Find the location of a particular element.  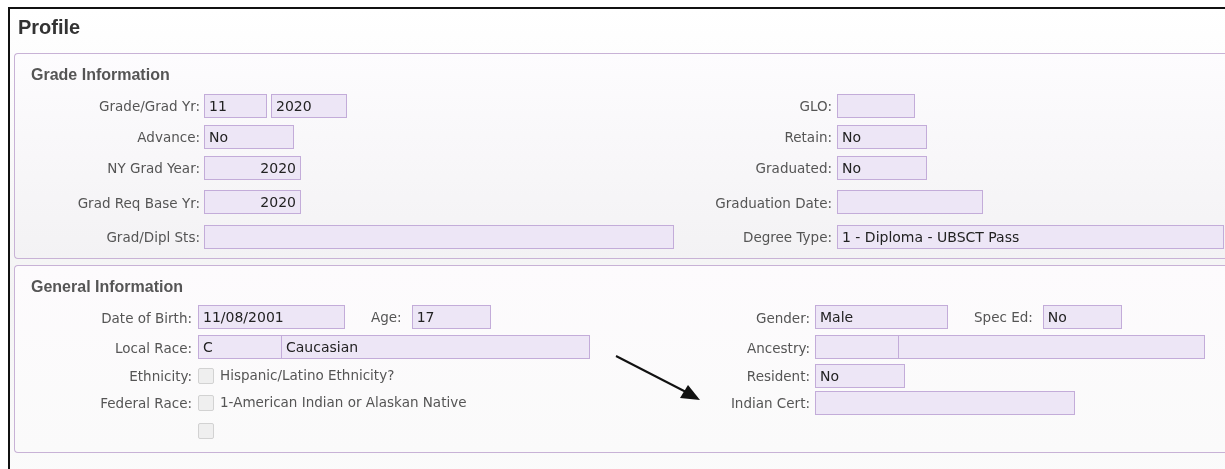

field-label: Resident: is located at coordinates (778, 376).